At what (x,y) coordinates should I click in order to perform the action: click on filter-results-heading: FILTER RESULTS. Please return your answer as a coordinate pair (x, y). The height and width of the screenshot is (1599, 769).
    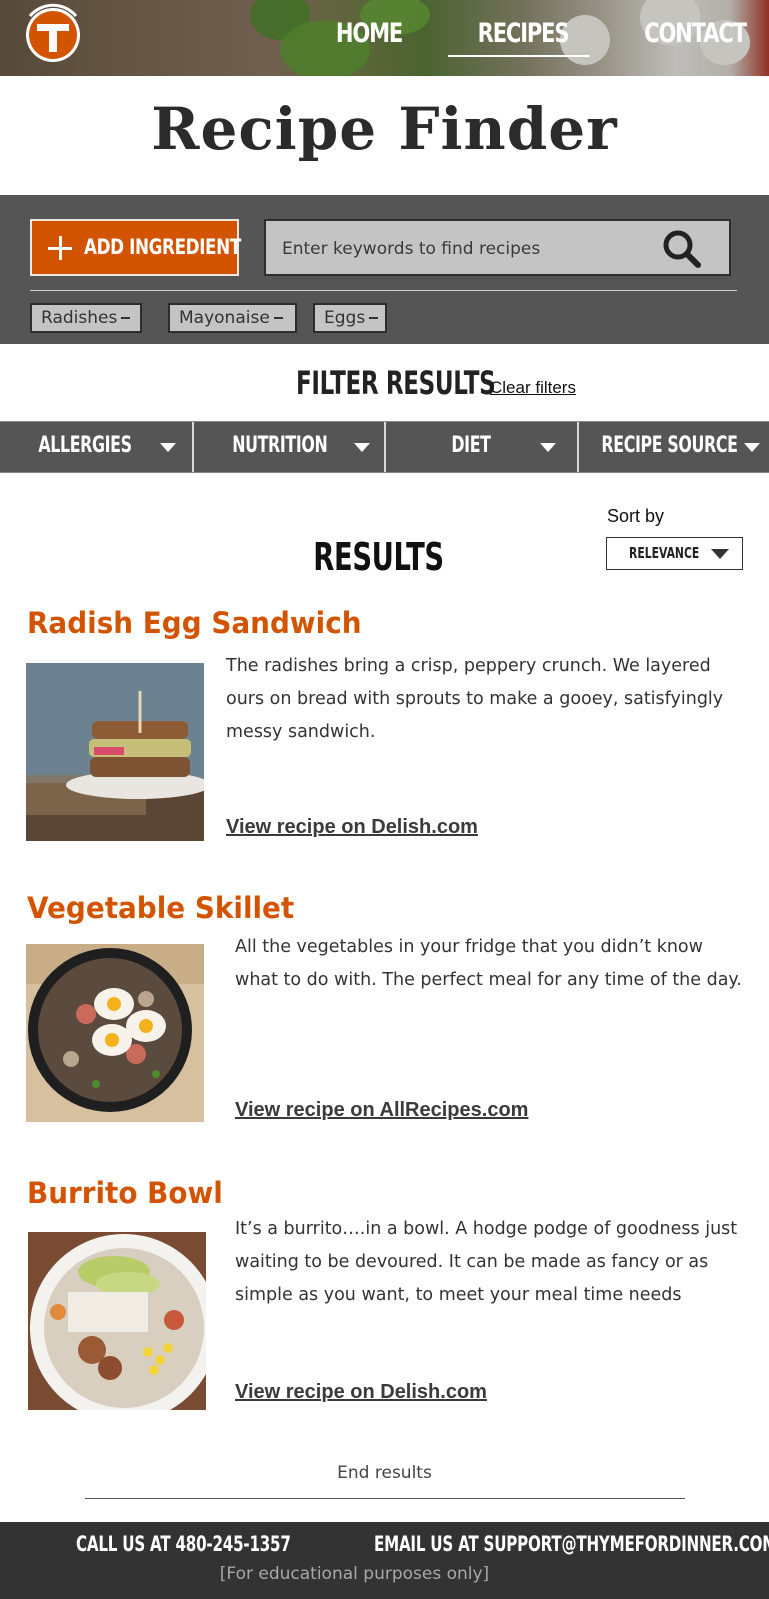
    Looking at the image, I should click on (396, 383).